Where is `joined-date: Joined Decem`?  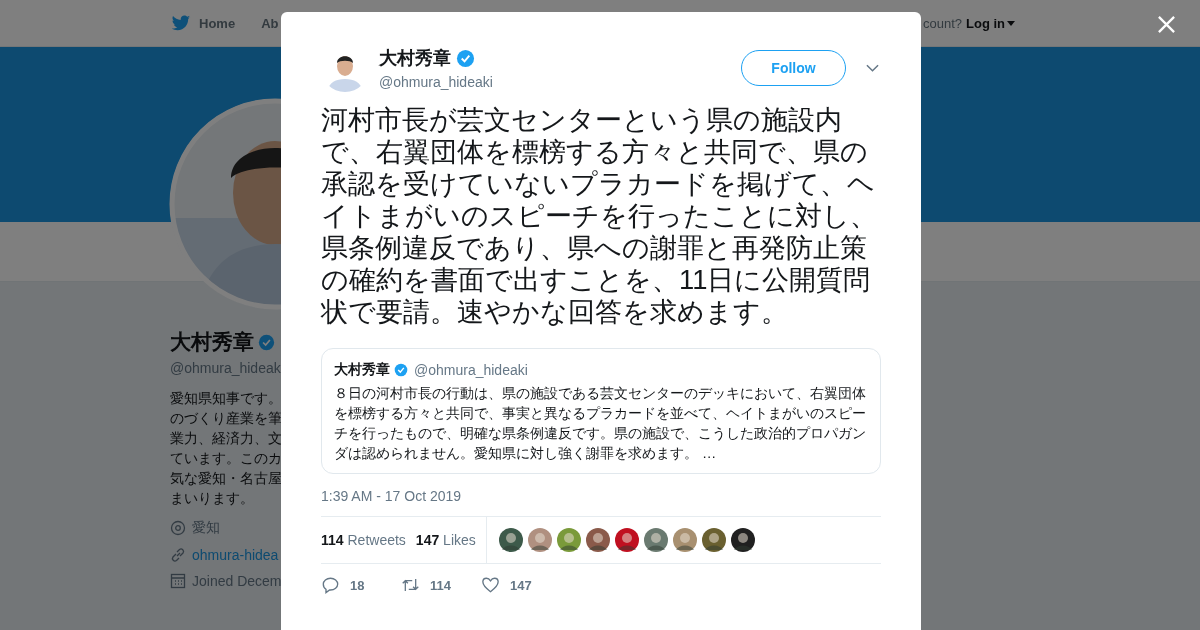 joined-date: Joined Decem is located at coordinates (237, 581).